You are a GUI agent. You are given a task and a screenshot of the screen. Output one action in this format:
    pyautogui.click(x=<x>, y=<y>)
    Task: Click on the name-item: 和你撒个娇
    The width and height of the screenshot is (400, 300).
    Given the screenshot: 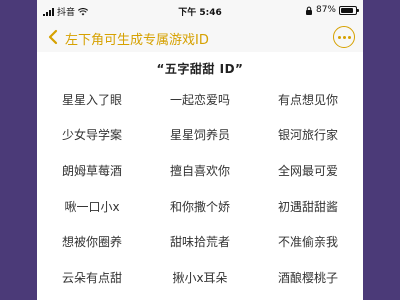 What is the action you would take?
    pyautogui.click(x=199, y=207)
    